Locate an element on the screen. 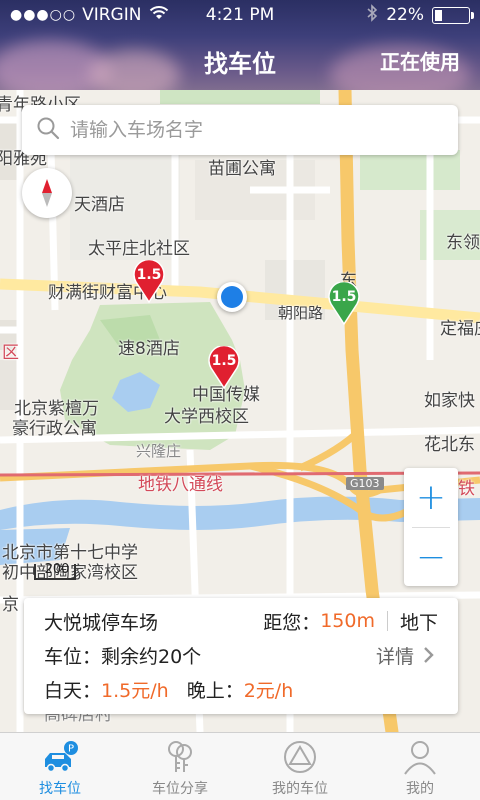  profile-icon is located at coordinates (420, 757).